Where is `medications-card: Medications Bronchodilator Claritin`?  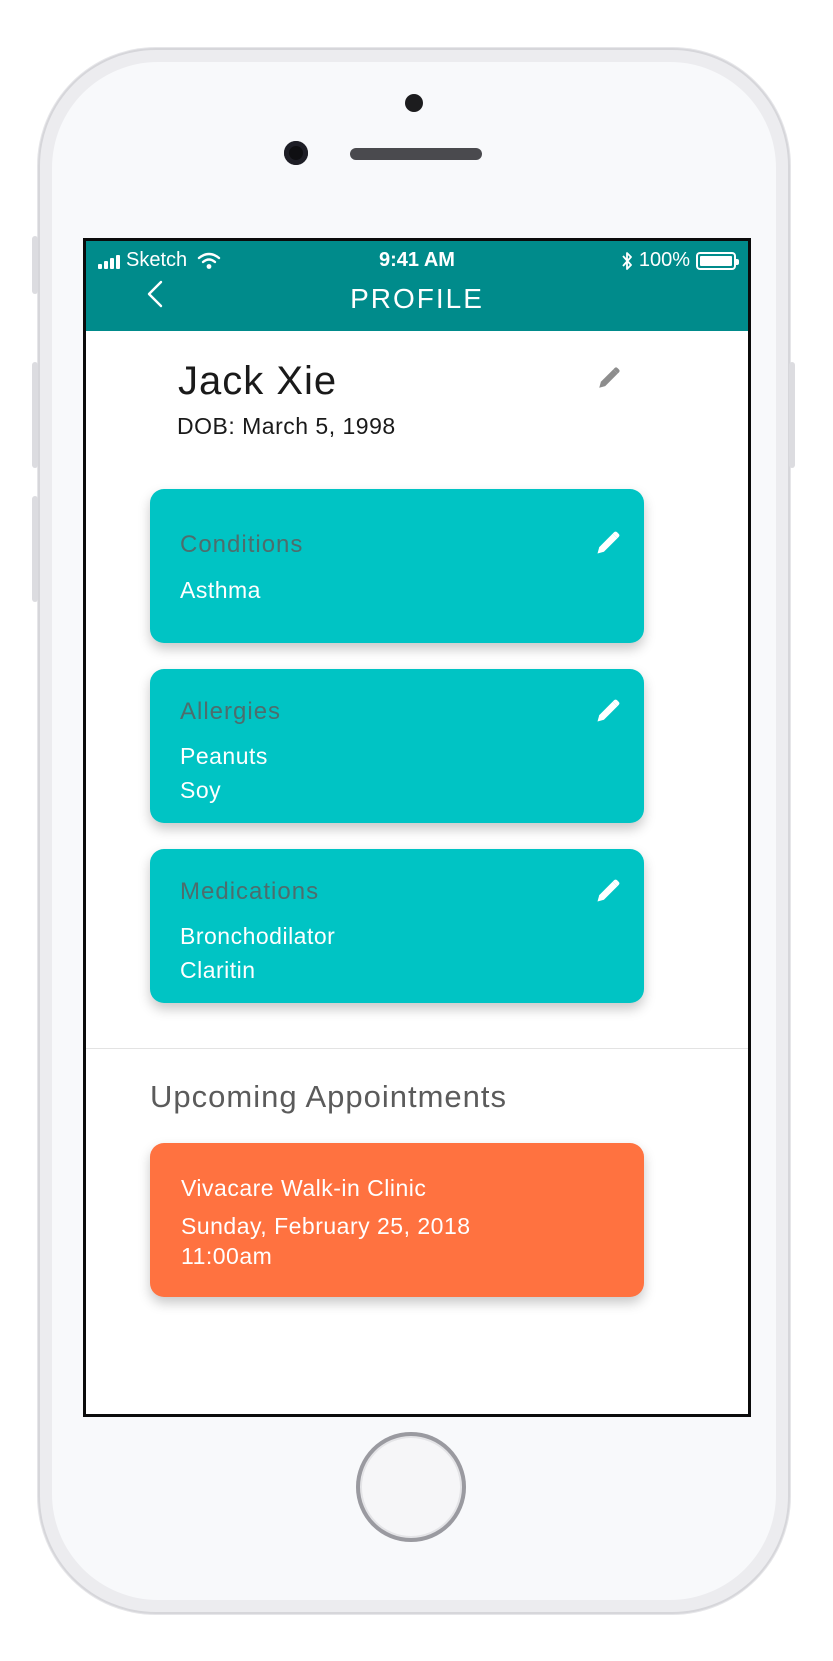 medications-card: Medications Bronchodilator Claritin is located at coordinates (397, 926).